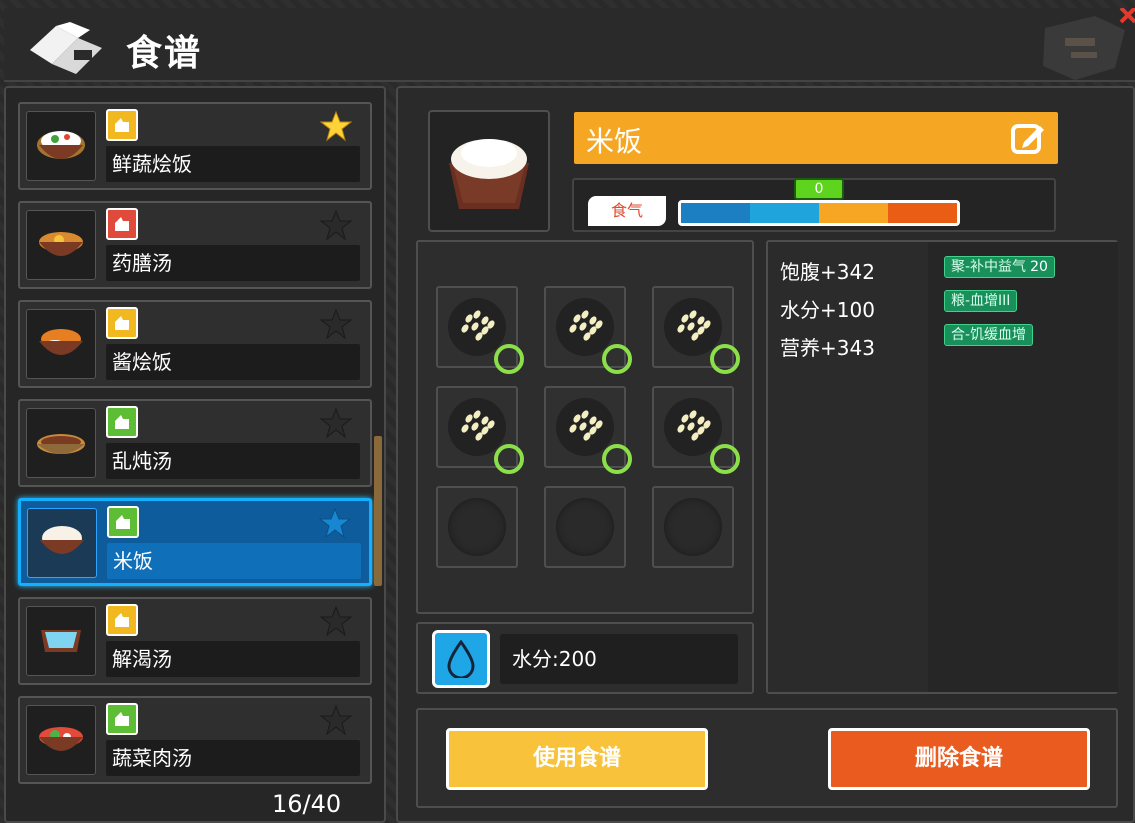 Image resolution: width=1135 pixels, height=823 pixels. I want to click on edit-icon, so click(1028, 138).